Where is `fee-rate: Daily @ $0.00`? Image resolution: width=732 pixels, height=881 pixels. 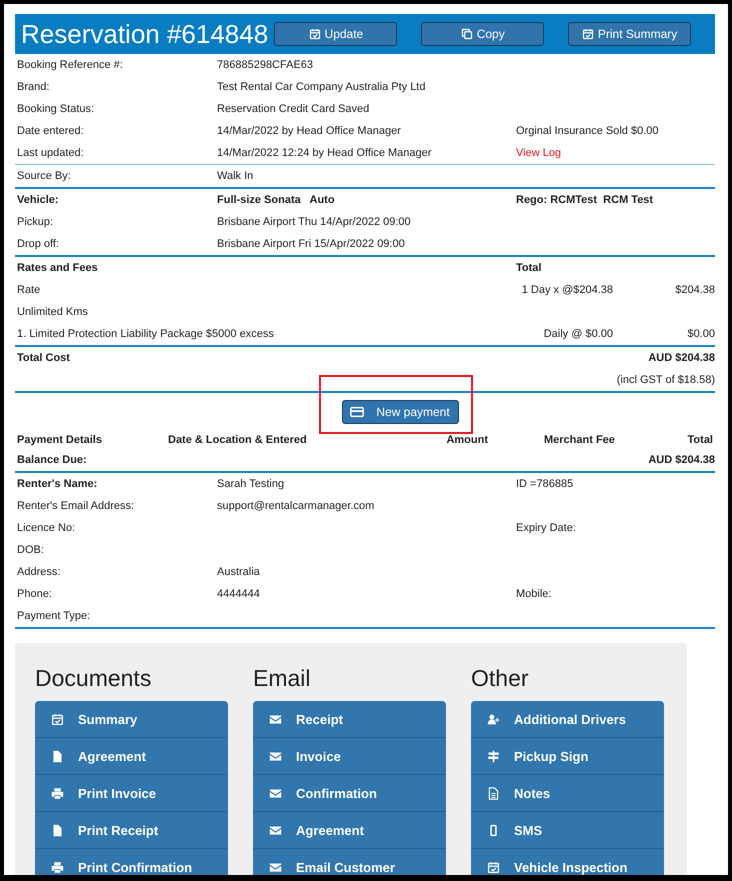 fee-rate: Daily @ $0.00 is located at coordinates (577, 334).